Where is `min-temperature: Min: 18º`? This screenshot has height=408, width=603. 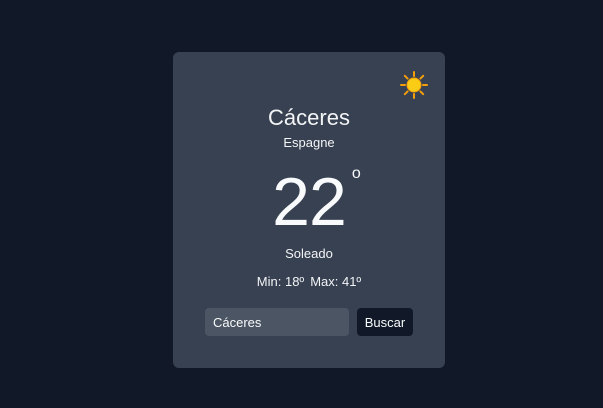 min-temperature: Min: 18º is located at coordinates (280, 281).